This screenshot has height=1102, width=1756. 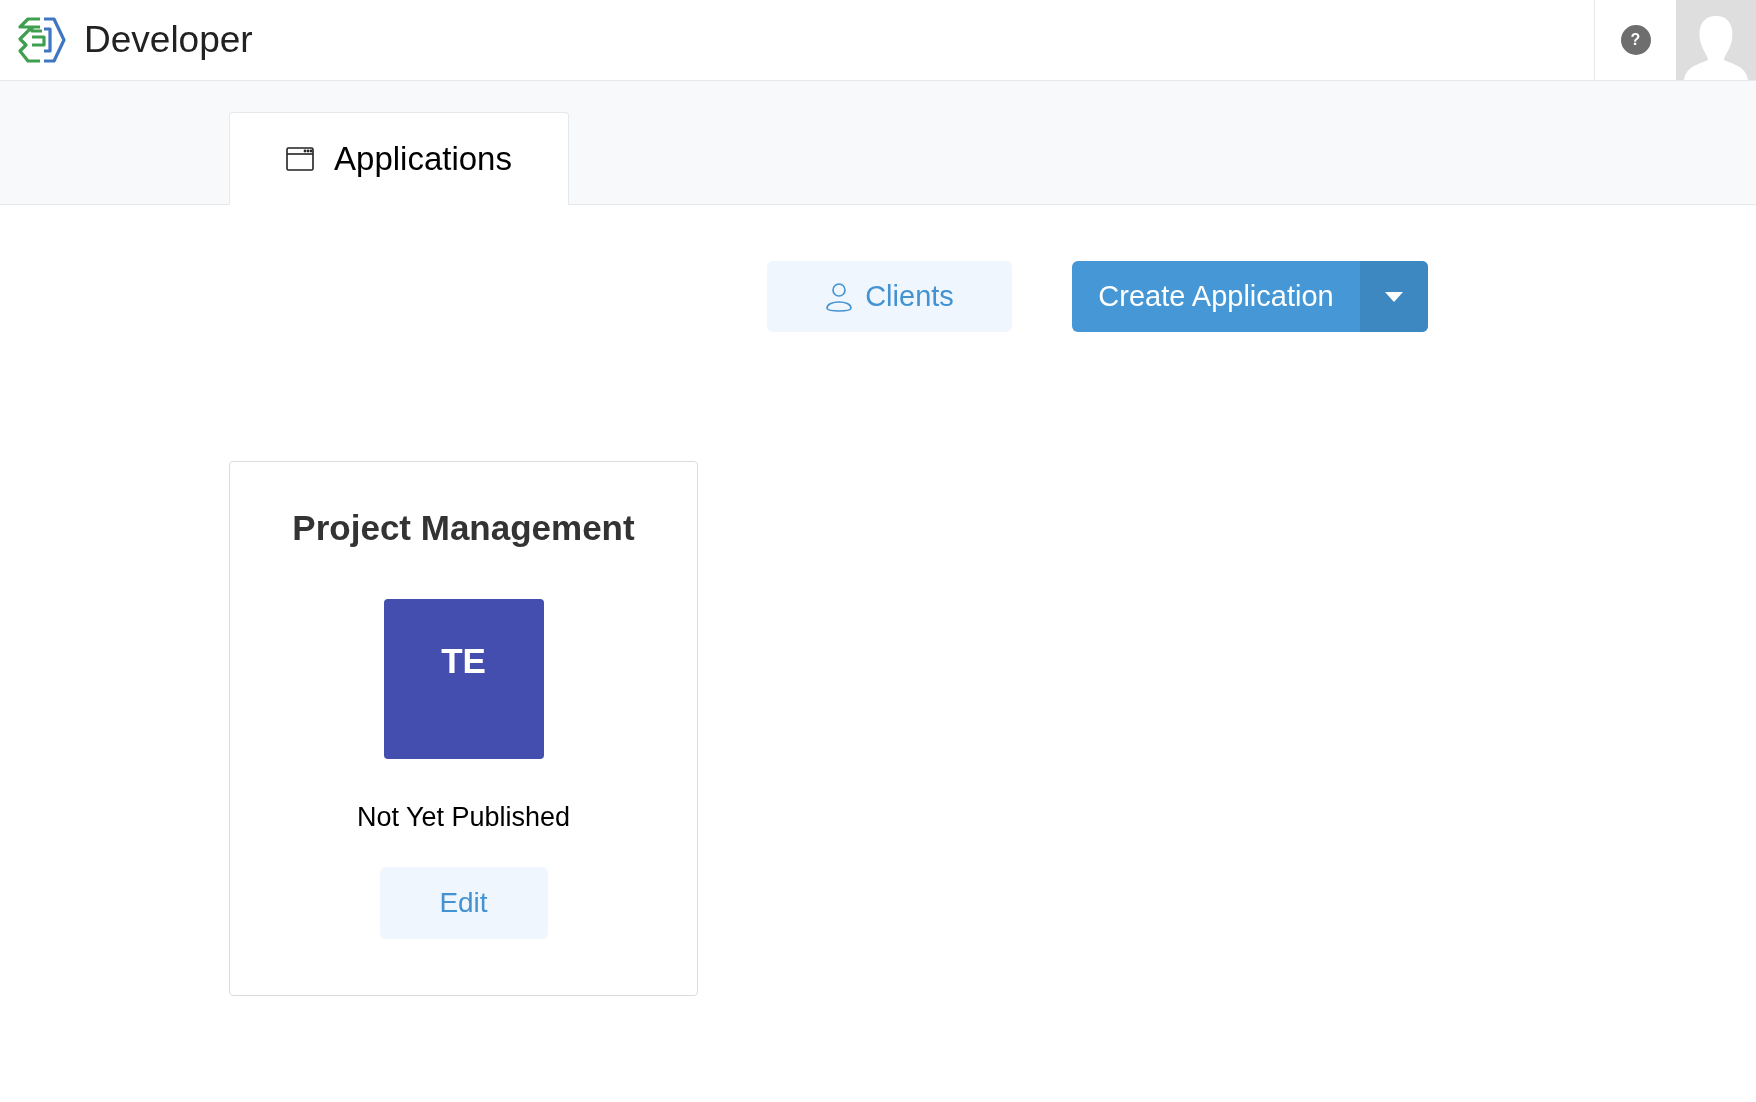 I want to click on app-title: Developer, so click(x=168, y=40).